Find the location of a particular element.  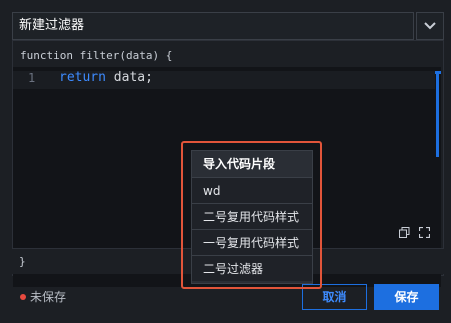

title-toggle-button is located at coordinates (430, 26).